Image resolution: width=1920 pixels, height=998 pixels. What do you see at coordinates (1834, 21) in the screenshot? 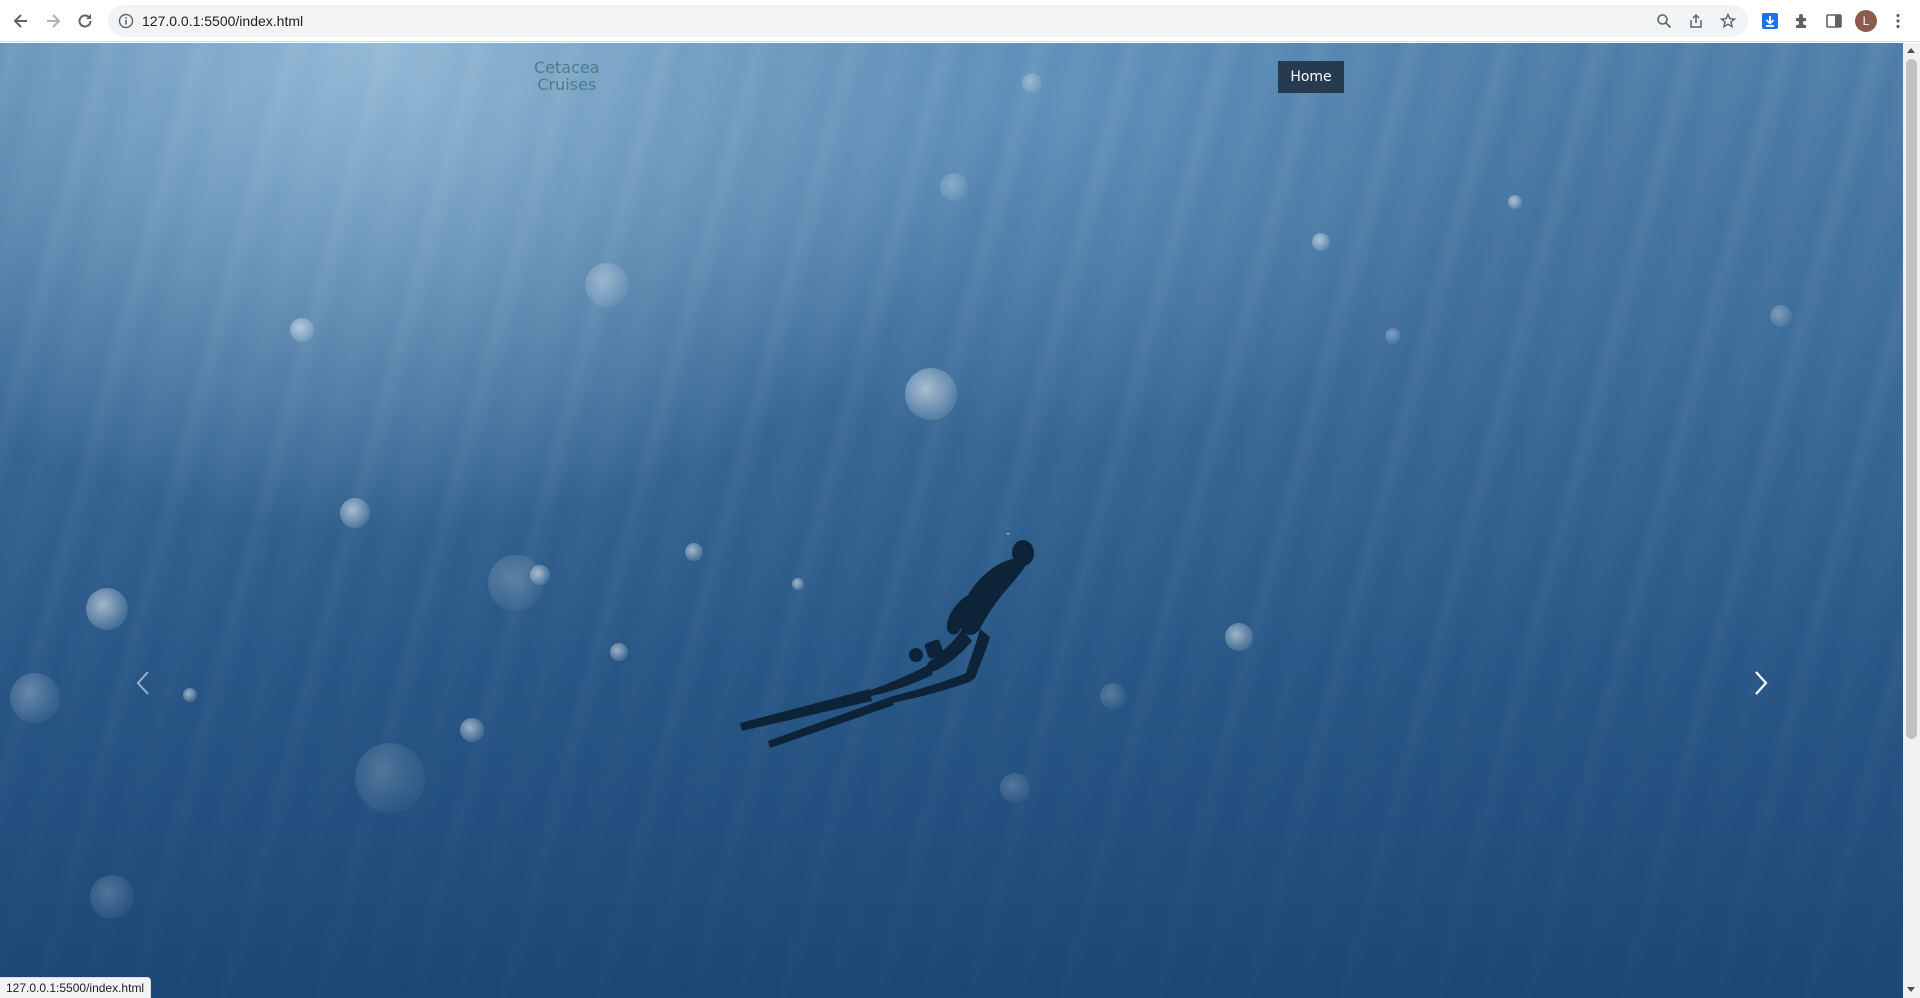
I see `side-panel-icon` at bounding box center [1834, 21].